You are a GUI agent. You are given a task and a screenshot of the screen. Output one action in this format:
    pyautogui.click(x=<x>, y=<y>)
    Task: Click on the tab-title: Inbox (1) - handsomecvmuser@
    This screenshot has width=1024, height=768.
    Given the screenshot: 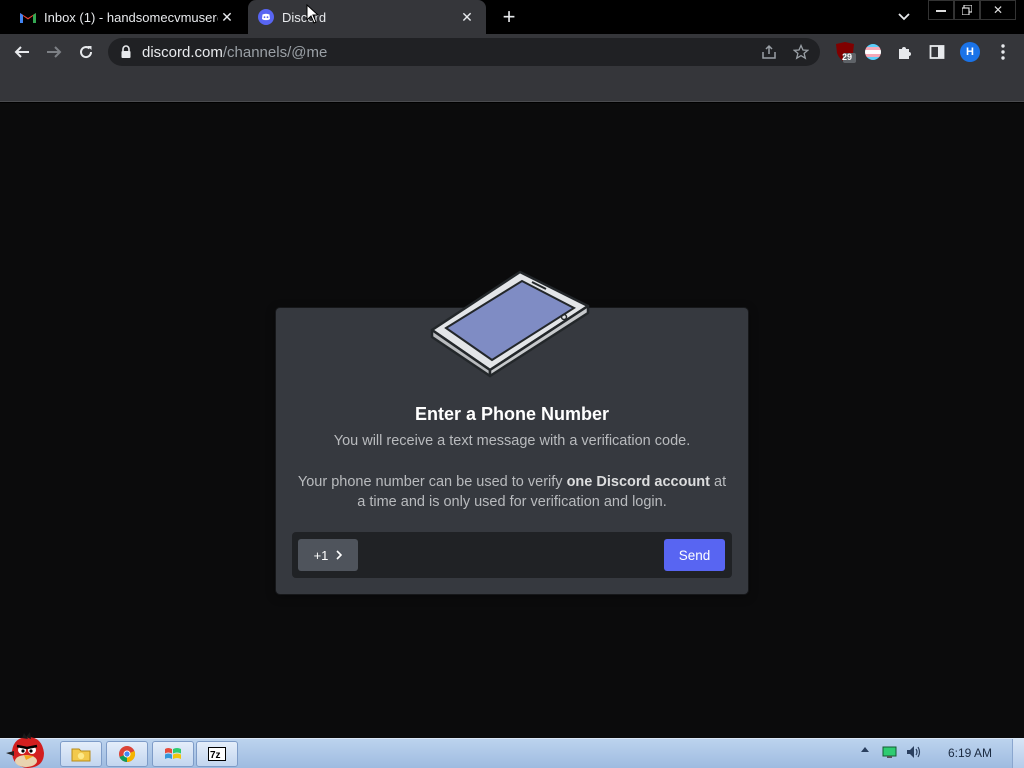 What is the action you would take?
    pyautogui.click(x=131, y=17)
    